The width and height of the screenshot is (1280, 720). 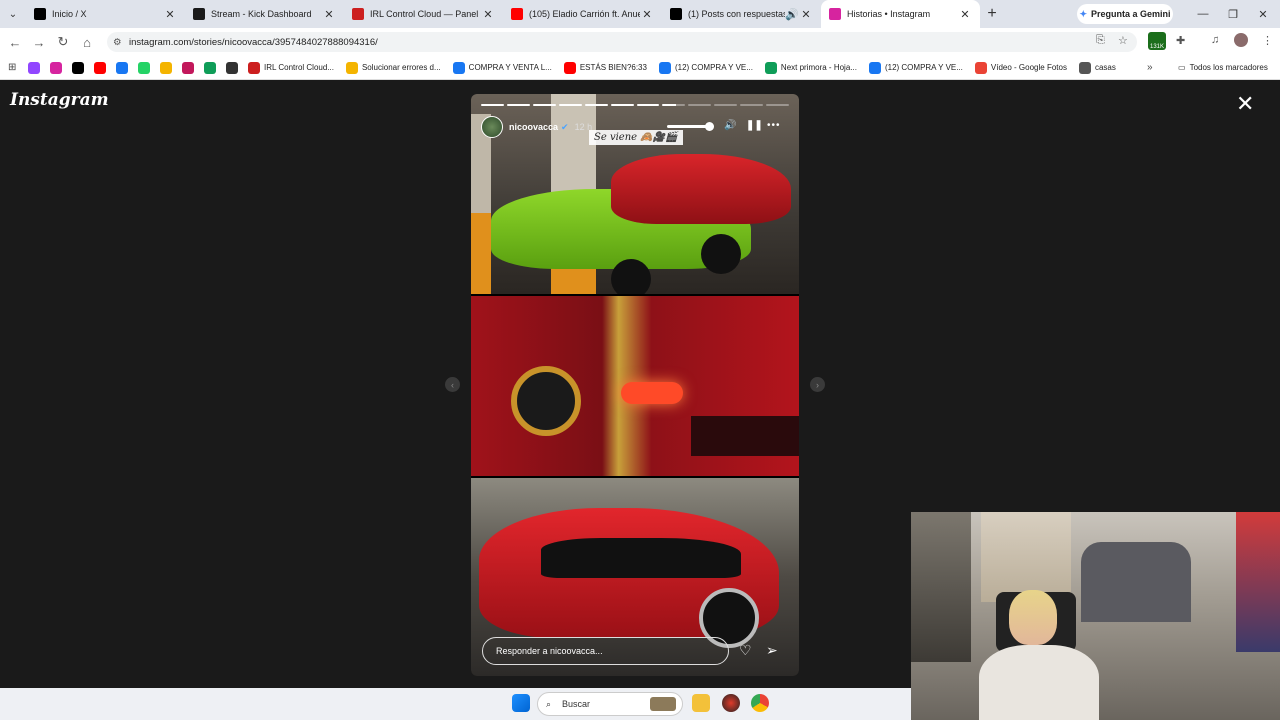 I want to click on new-tab-button: +, so click(x=992, y=14).